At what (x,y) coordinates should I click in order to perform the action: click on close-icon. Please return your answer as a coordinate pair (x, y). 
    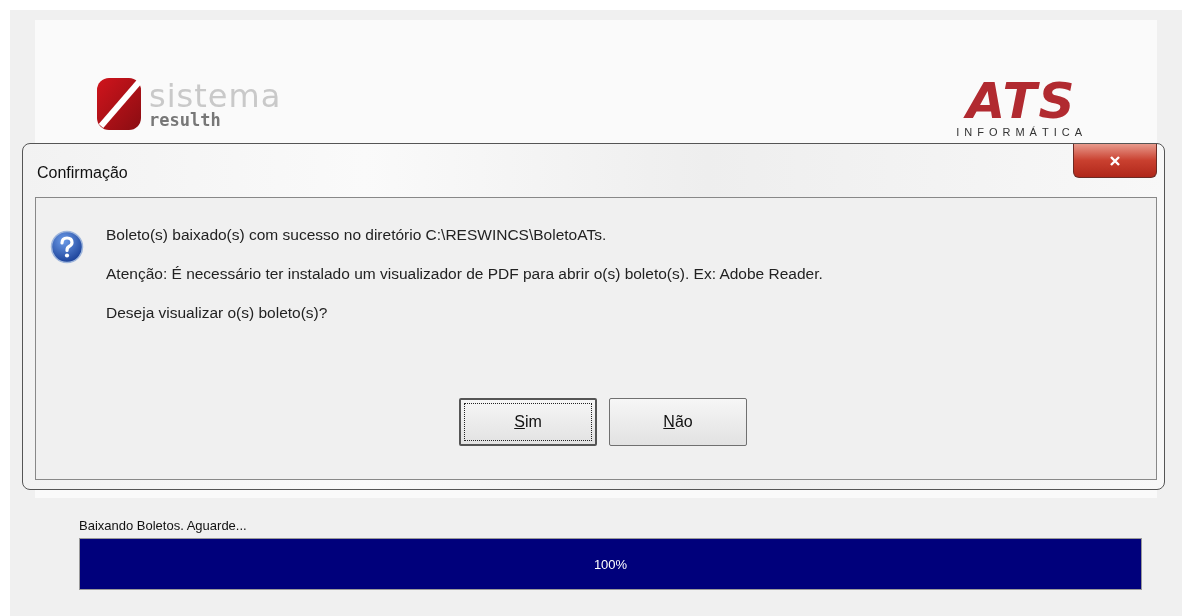
    Looking at the image, I should click on (1115, 160).